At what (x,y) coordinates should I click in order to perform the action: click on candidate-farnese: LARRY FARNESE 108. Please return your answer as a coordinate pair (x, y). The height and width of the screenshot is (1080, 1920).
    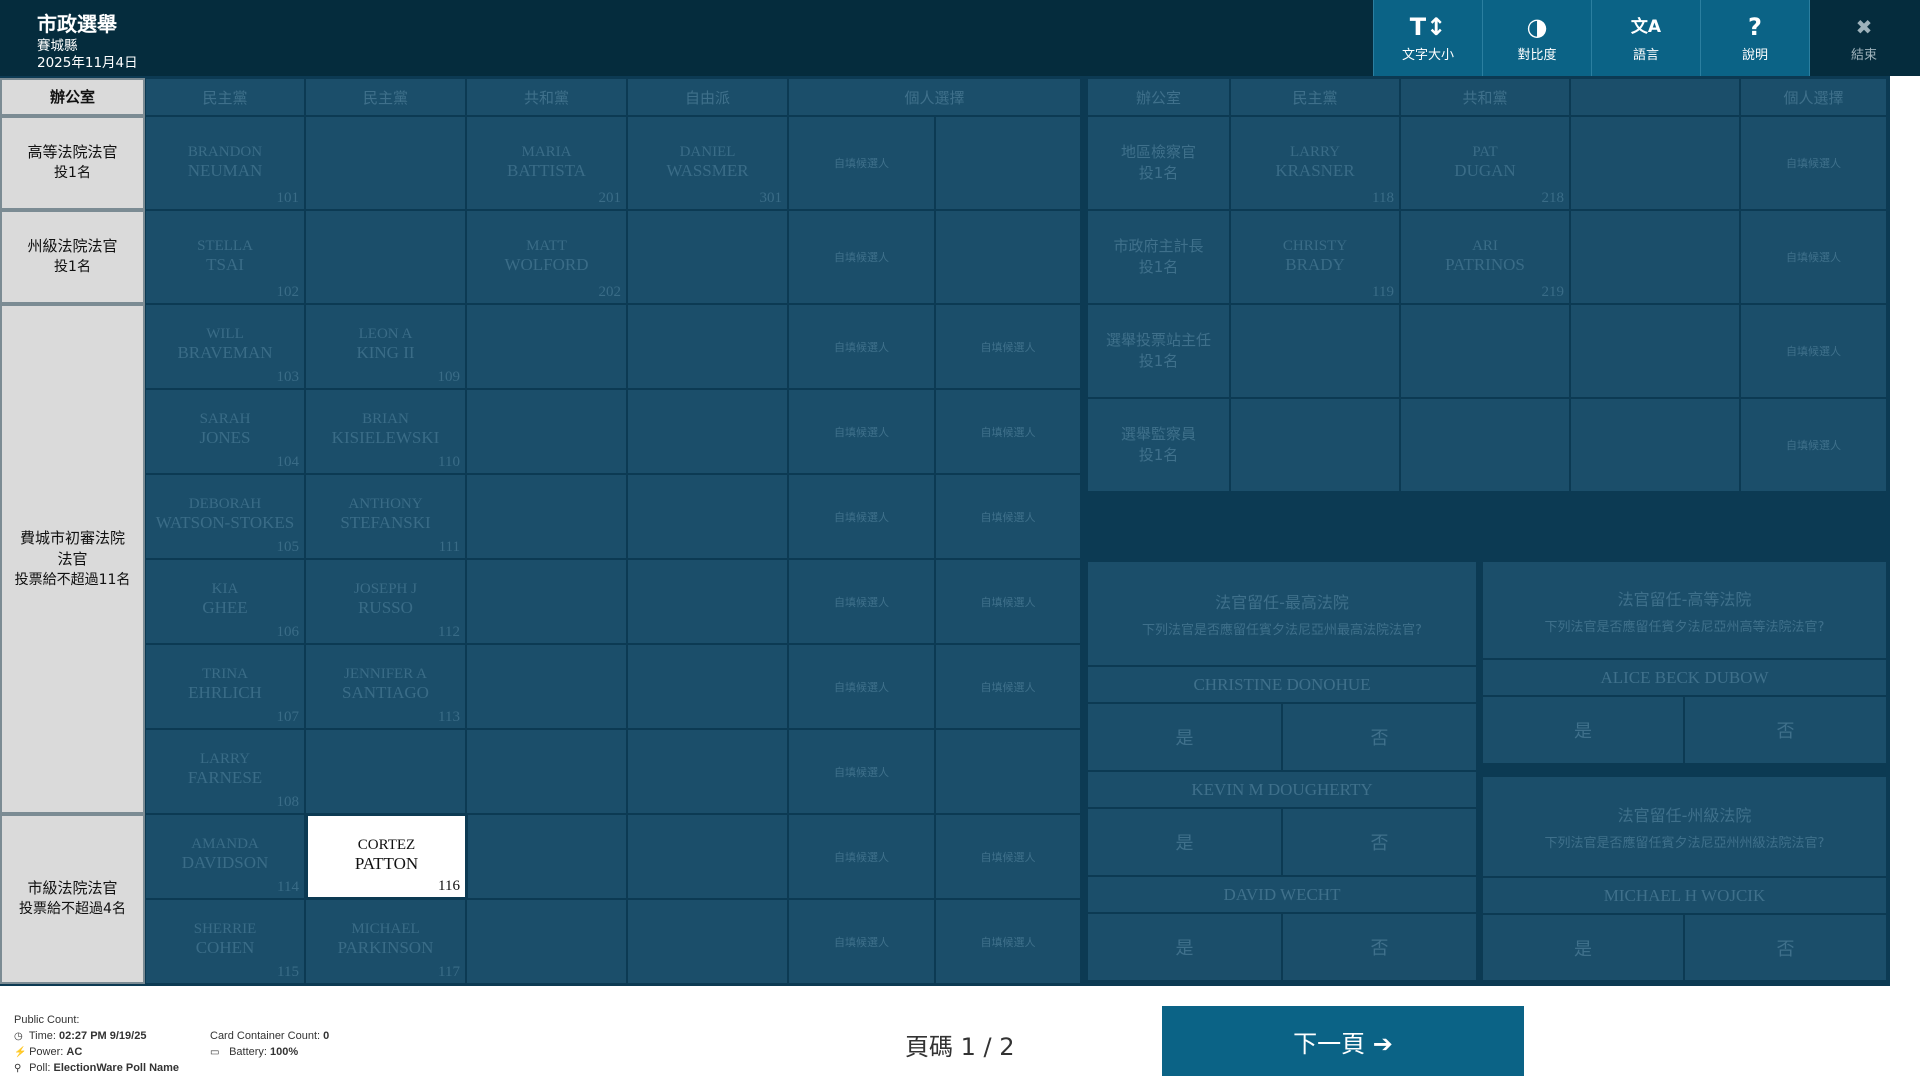
    Looking at the image, I should click on (225, 771).